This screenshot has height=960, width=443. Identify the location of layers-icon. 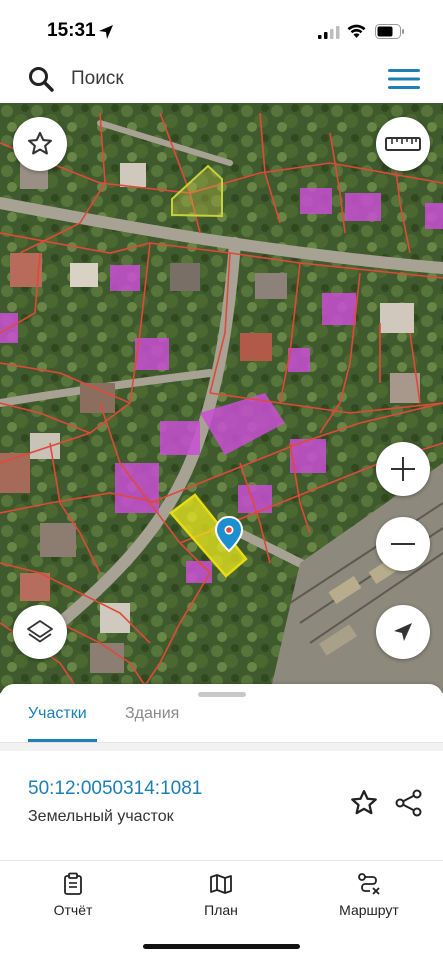
(40, 631).